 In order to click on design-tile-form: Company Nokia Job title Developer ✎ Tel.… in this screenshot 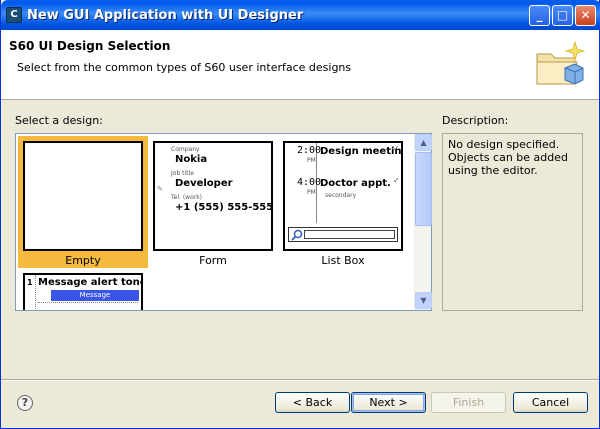, I will do `click(213, 202)`.